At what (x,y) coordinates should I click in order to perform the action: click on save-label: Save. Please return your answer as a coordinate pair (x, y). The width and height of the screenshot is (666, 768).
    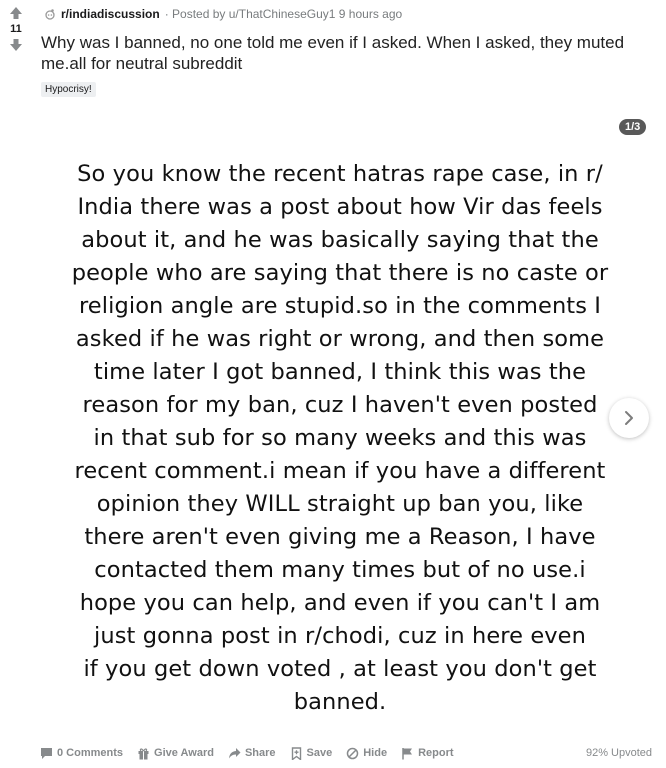
    Looking at the image, I should click on (319, 753).